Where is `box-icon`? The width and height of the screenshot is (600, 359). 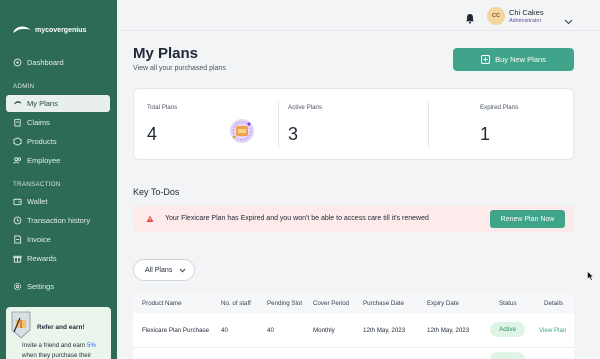 box-icon is located at coordinates (17, 141).